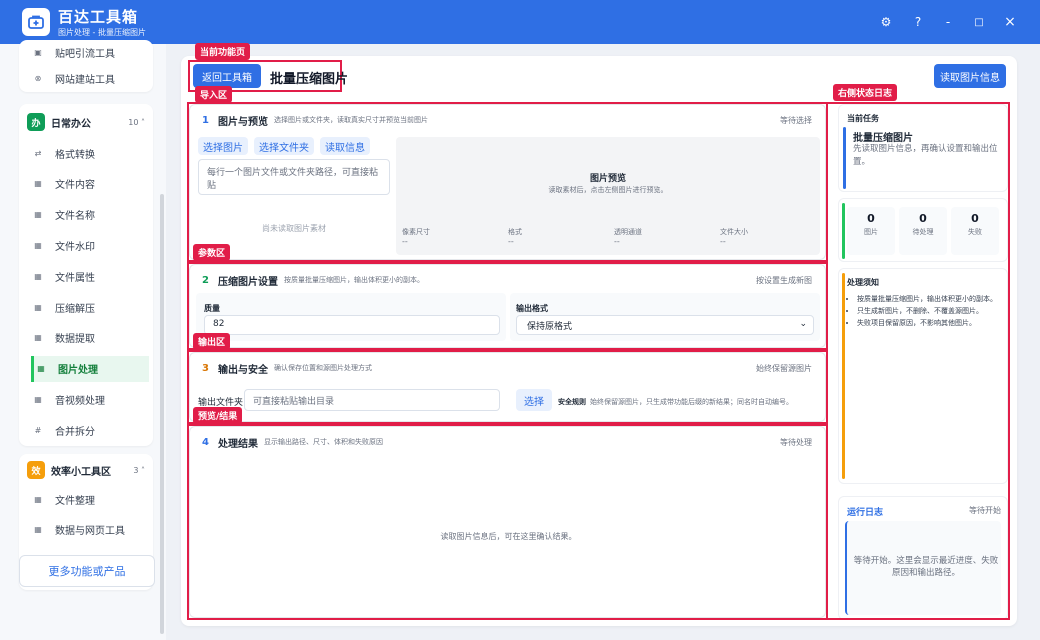 The height and width of the screenshot is (640, 1040). I want to click on sidebar-item-label: 数据与网页工具, so click(90, 532).